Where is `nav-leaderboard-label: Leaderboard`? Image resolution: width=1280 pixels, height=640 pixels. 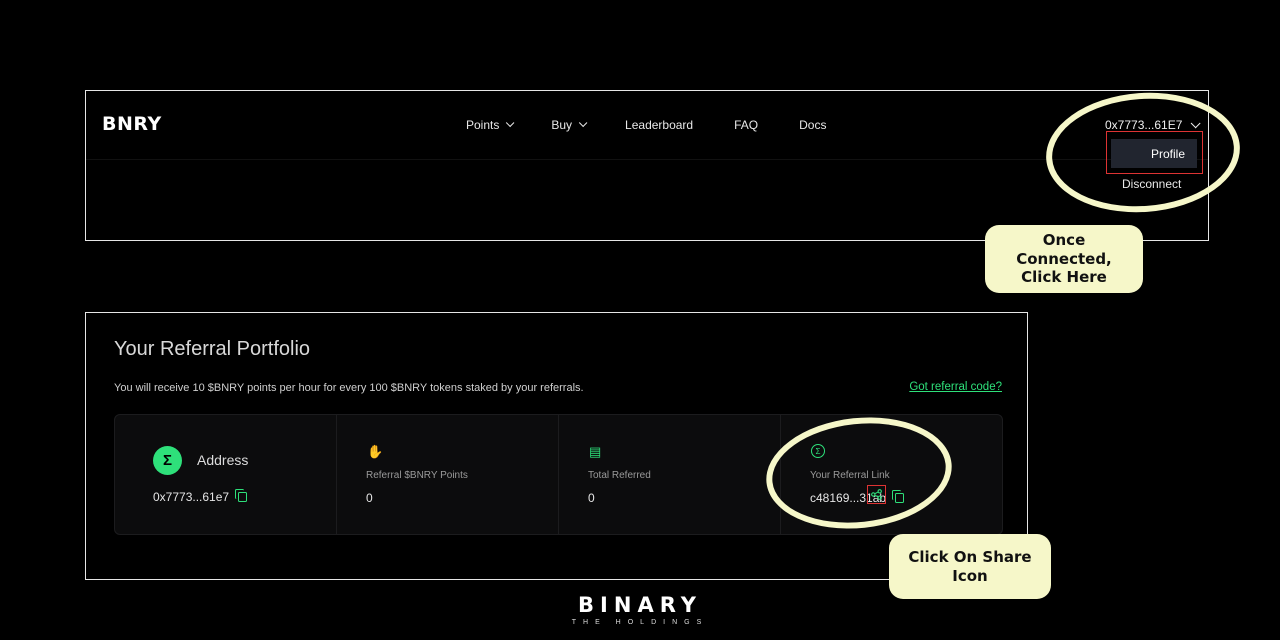 nav-leaderboard-label: Leaderboard is located at coordinates (659, 125).